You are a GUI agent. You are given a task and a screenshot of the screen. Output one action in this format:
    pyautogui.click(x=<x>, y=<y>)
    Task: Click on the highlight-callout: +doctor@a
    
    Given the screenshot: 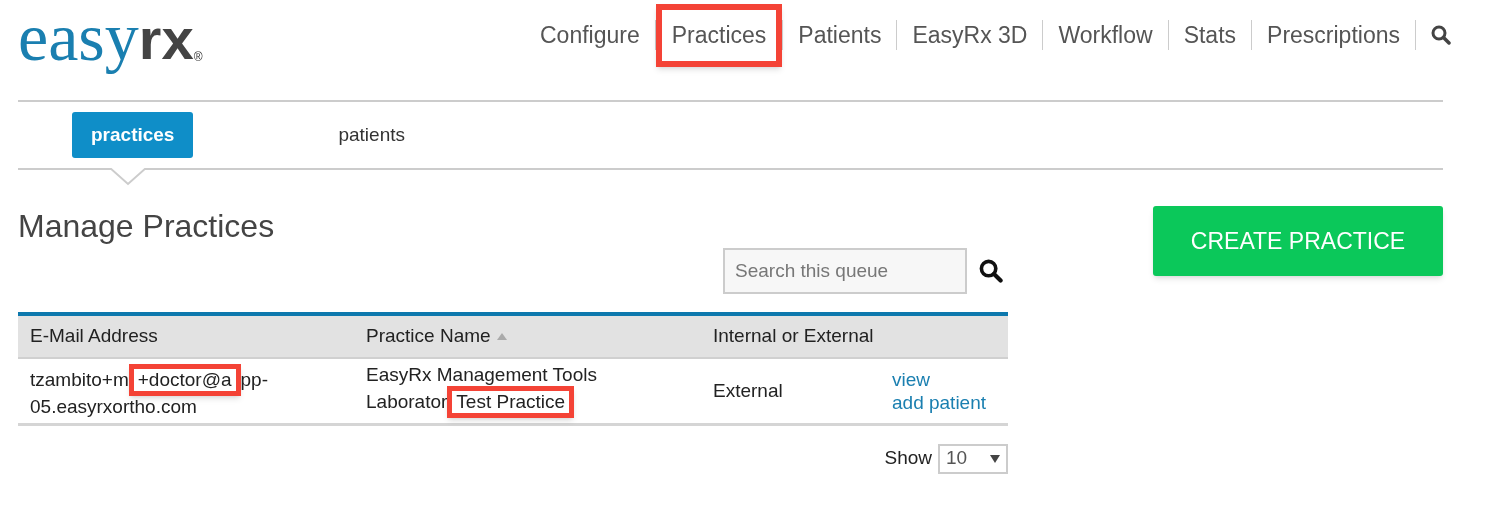 What is the action you would take?
    pyautogui.click(x=184, y=379)
    